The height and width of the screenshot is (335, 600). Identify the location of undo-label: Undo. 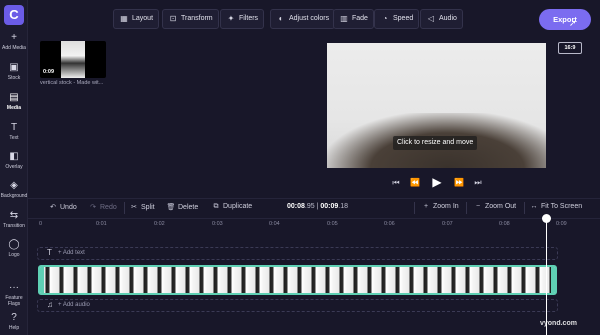
(68, 207).